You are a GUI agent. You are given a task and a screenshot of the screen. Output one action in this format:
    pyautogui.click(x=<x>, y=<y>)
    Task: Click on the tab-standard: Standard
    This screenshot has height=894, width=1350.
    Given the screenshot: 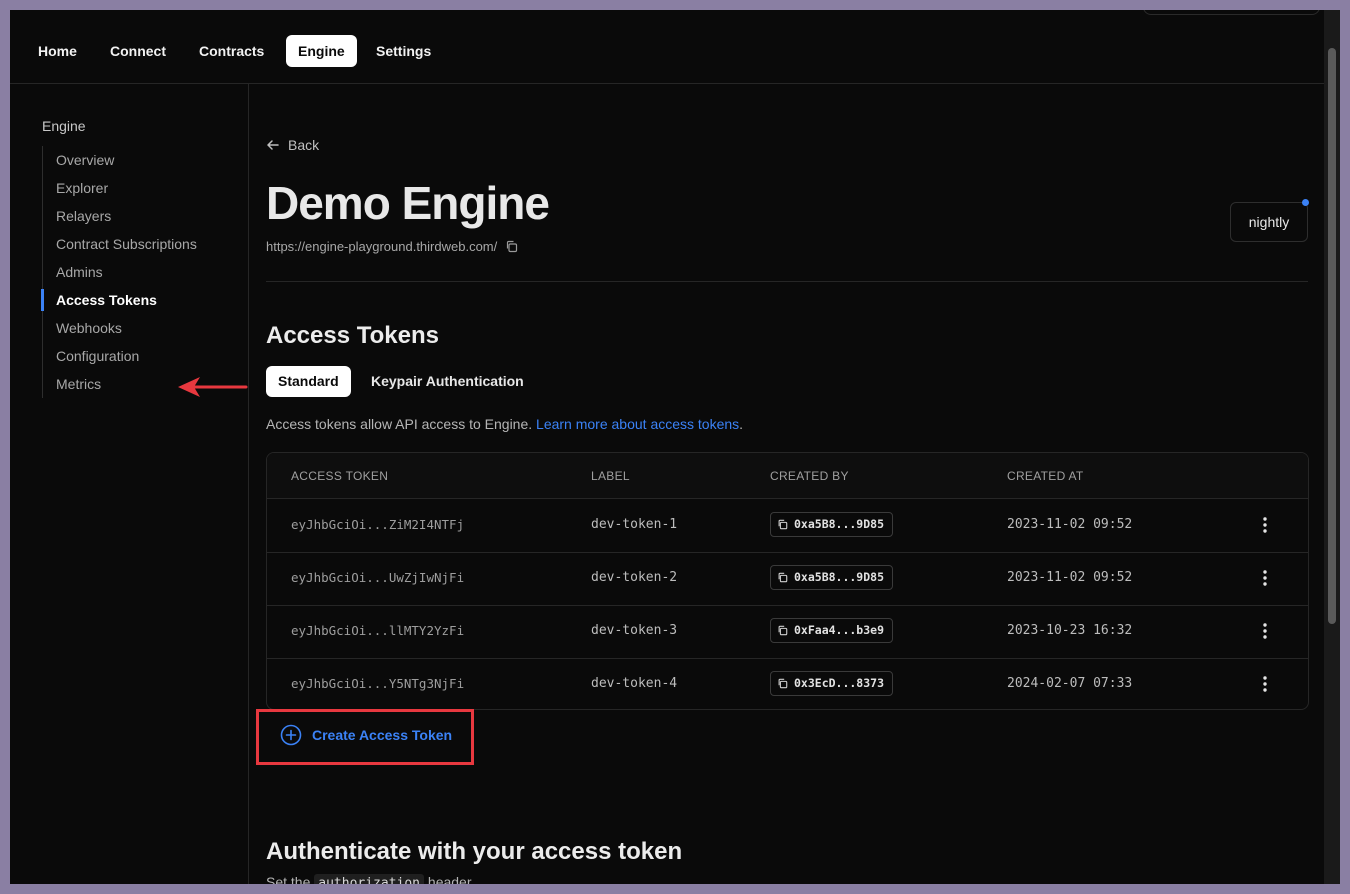 What is the action you would take?
    pyautogui.click(x=308, y=381)
    